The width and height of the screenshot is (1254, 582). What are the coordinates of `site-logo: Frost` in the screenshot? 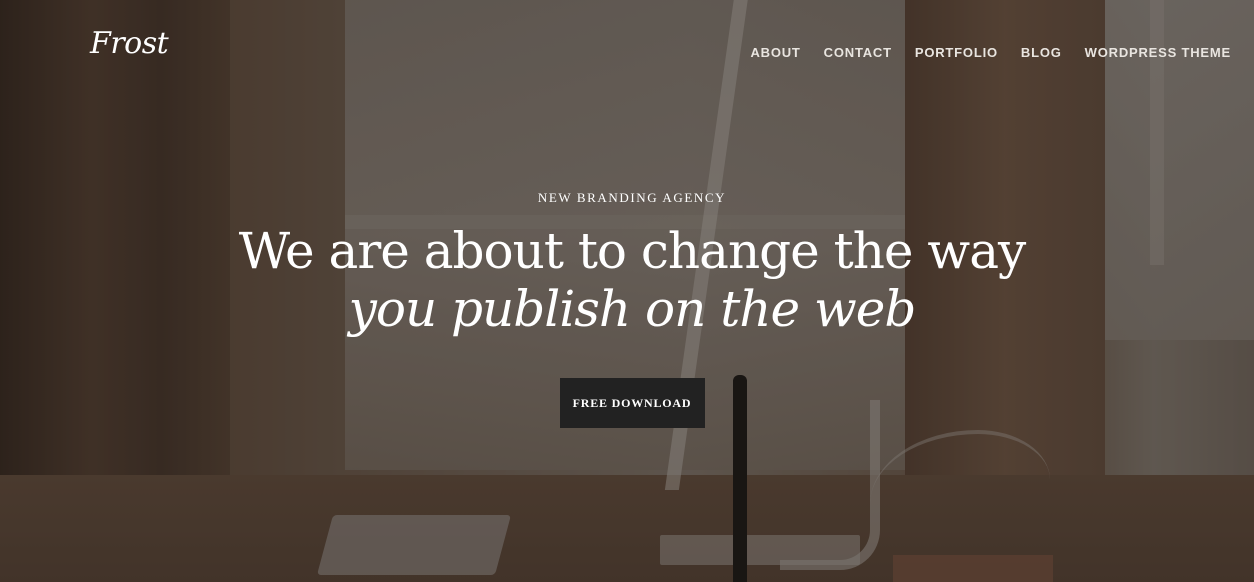 It's located at (129, 43).